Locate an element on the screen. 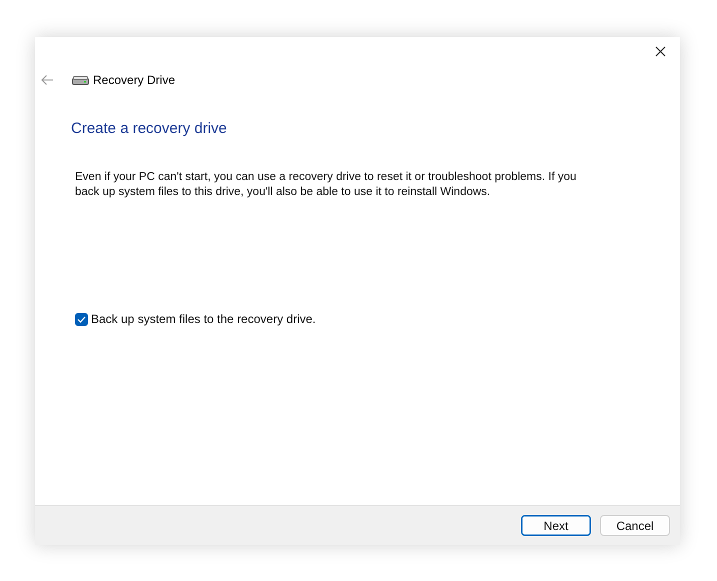 The image size is (717, 581). drive-icon is located at coordinates (80, 80).